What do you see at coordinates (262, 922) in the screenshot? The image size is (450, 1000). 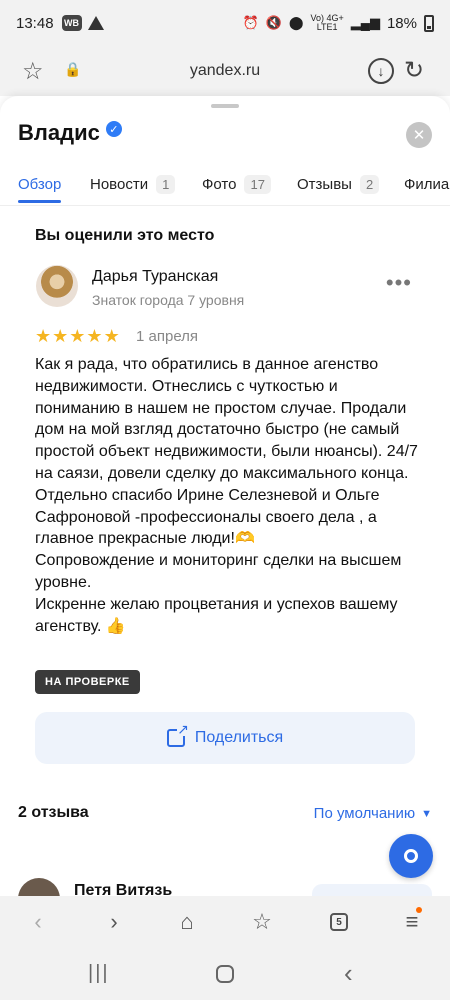 I see `bookmarks-star-icon: ☆` at bounding box center [262, 922].